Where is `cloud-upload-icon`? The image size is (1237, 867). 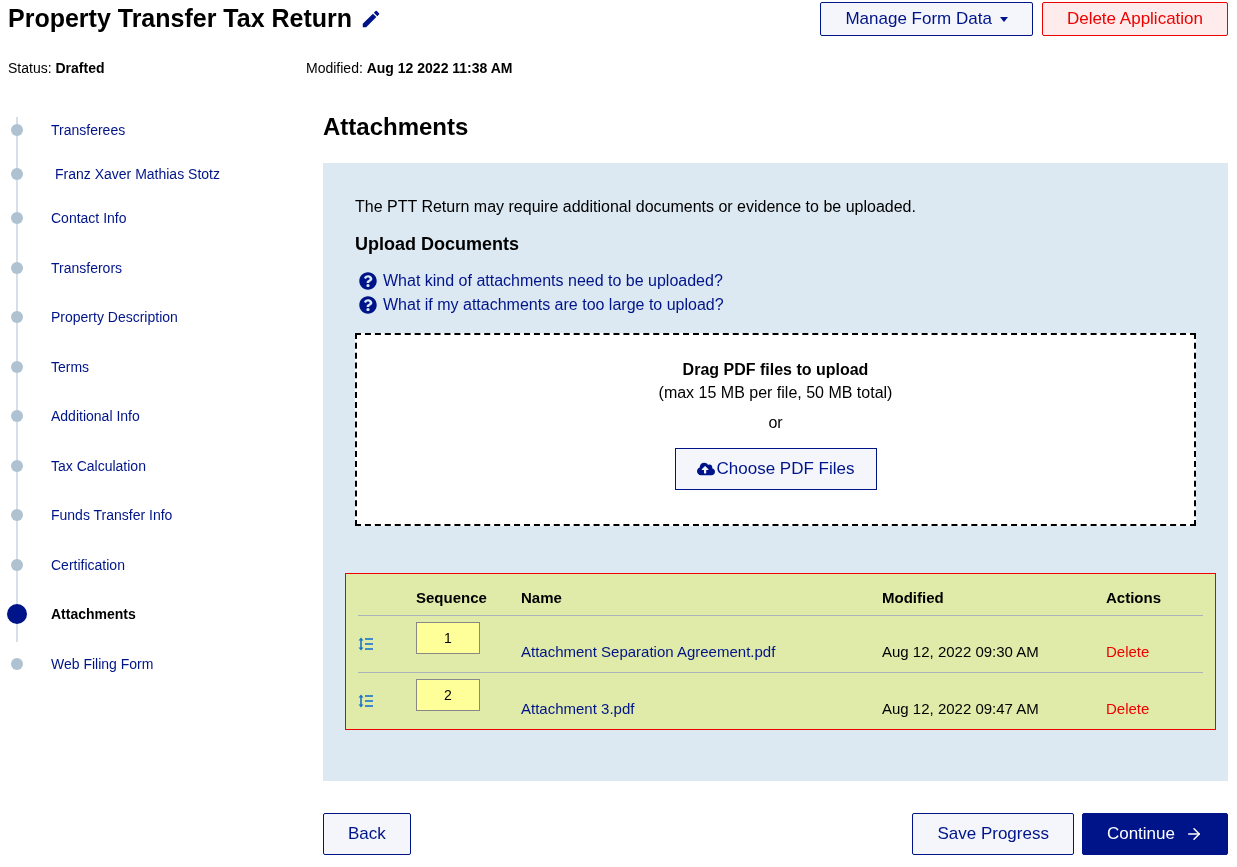 cloud-upload-icon is located at coordinates (705, 469).